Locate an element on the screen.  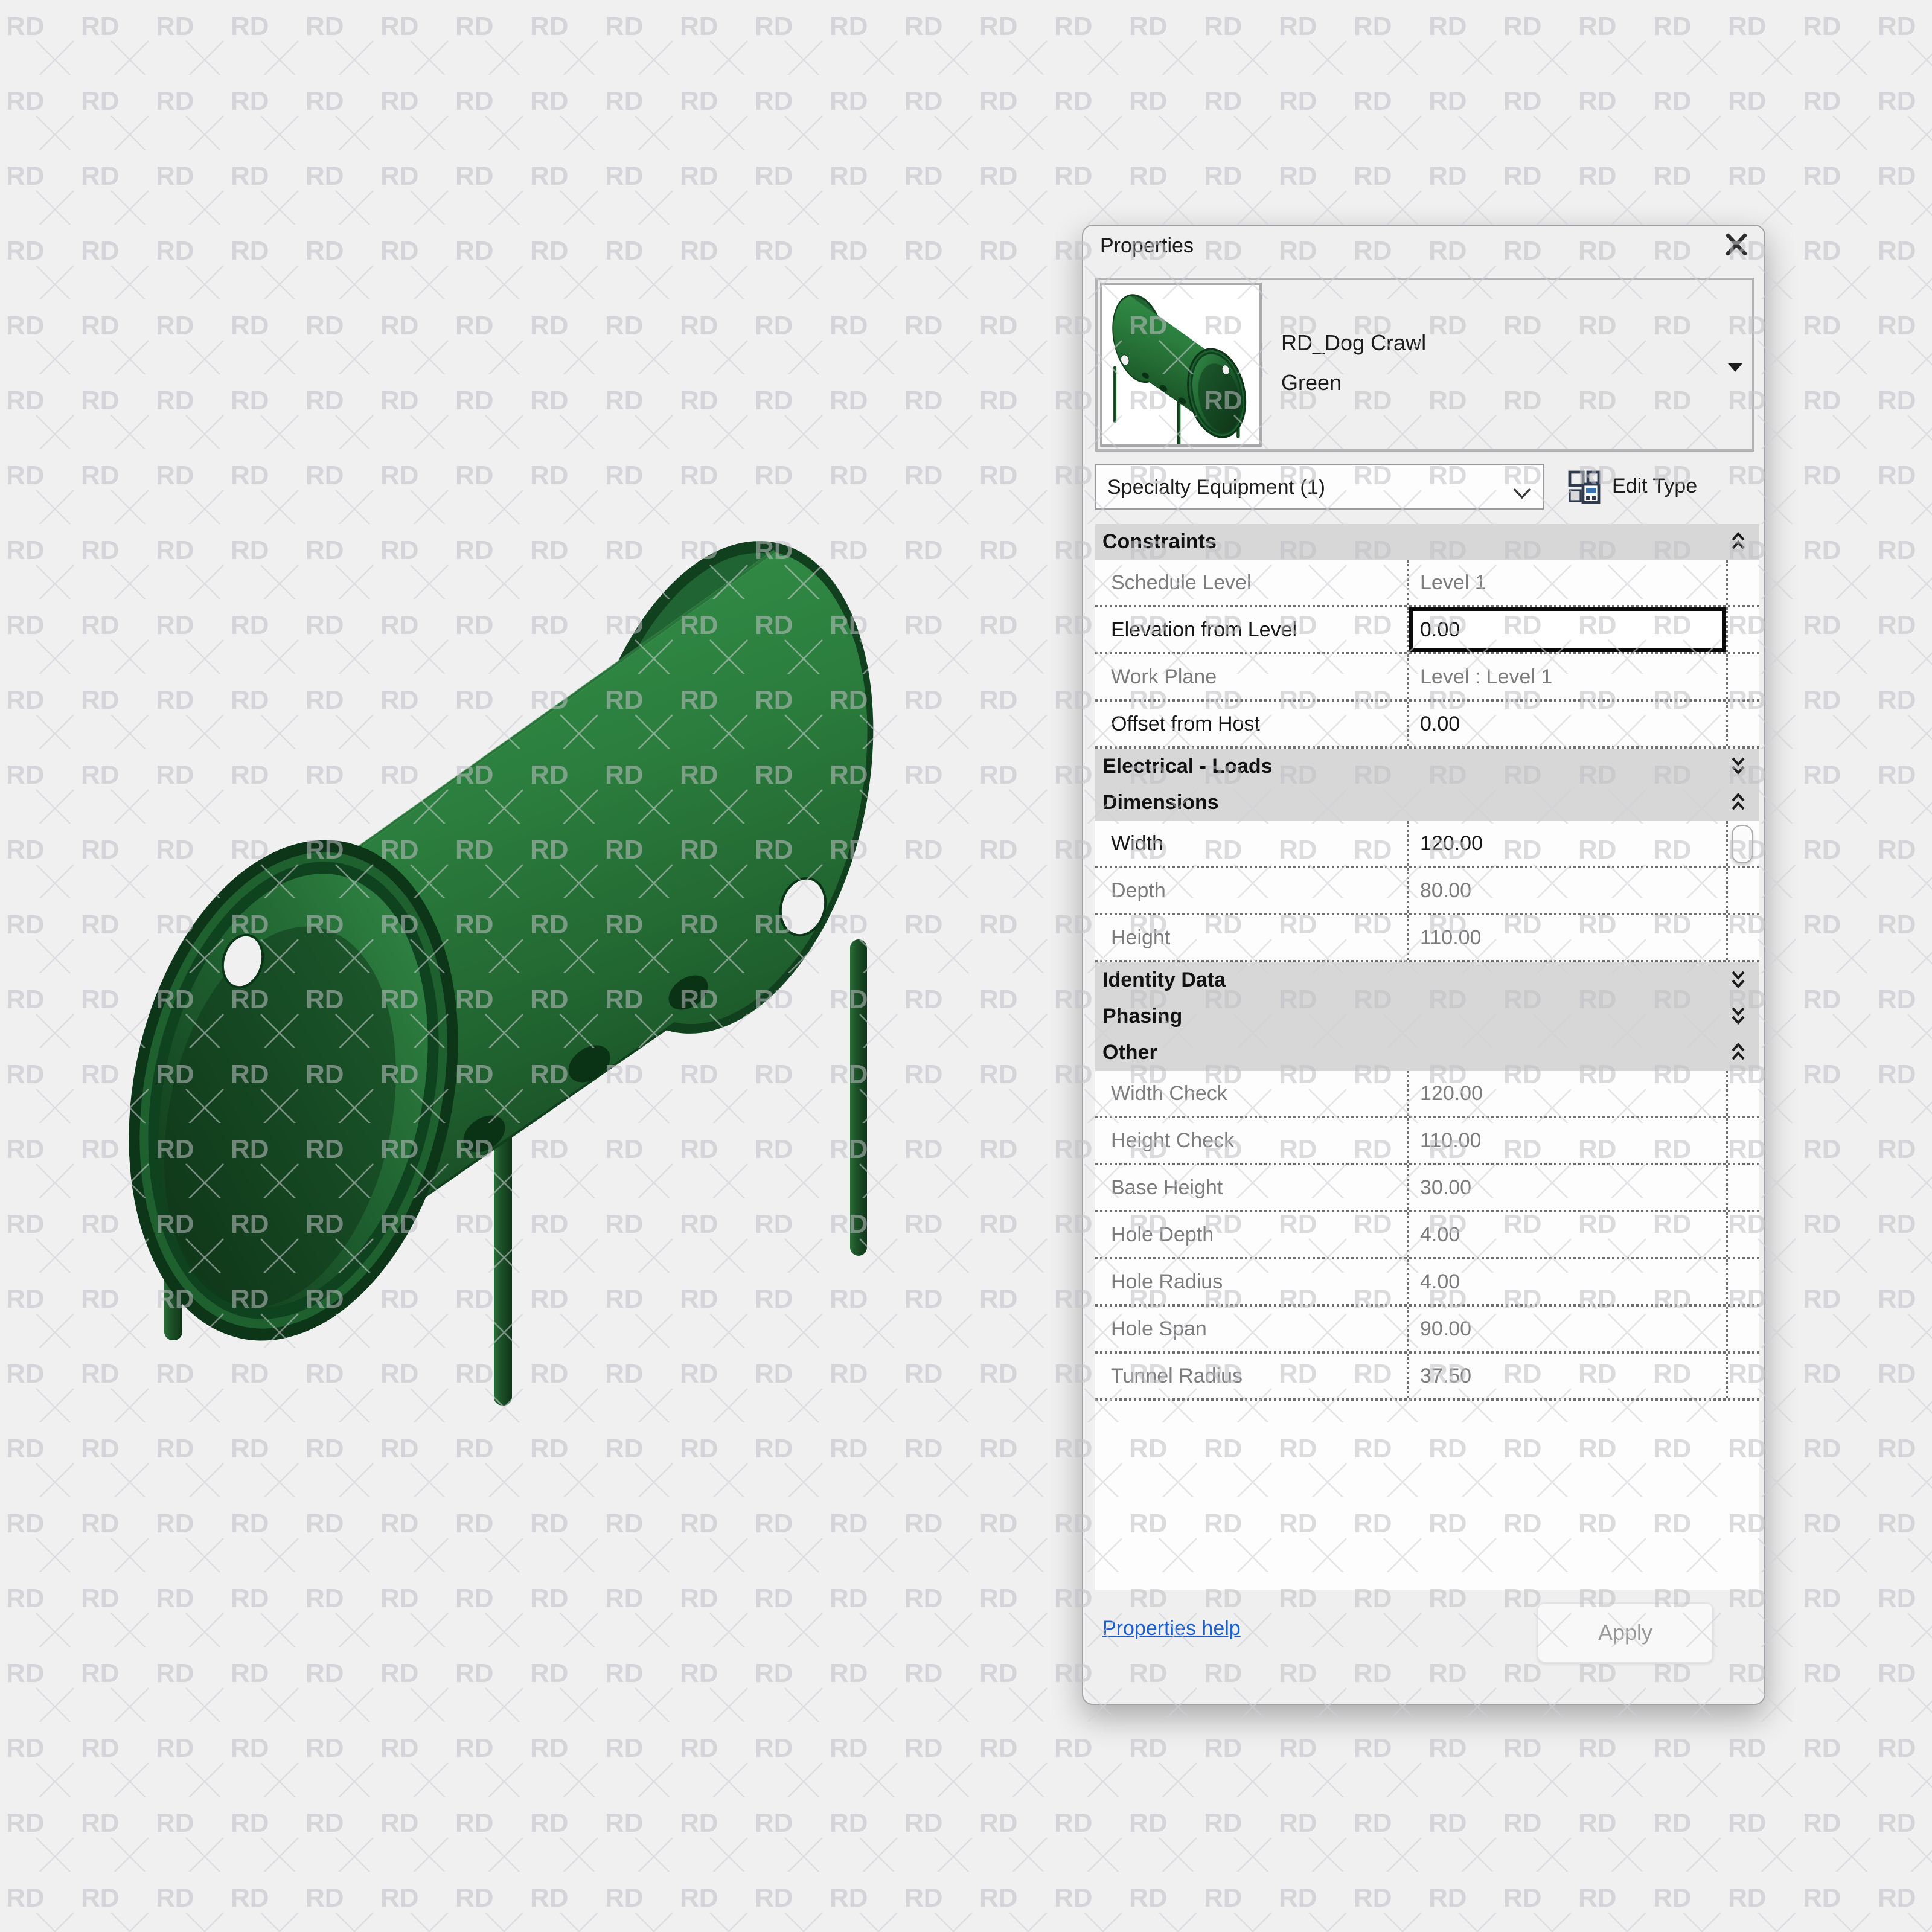
category-filter-value: Specialty Equipment (1) is located at coordinates (1216, 488).